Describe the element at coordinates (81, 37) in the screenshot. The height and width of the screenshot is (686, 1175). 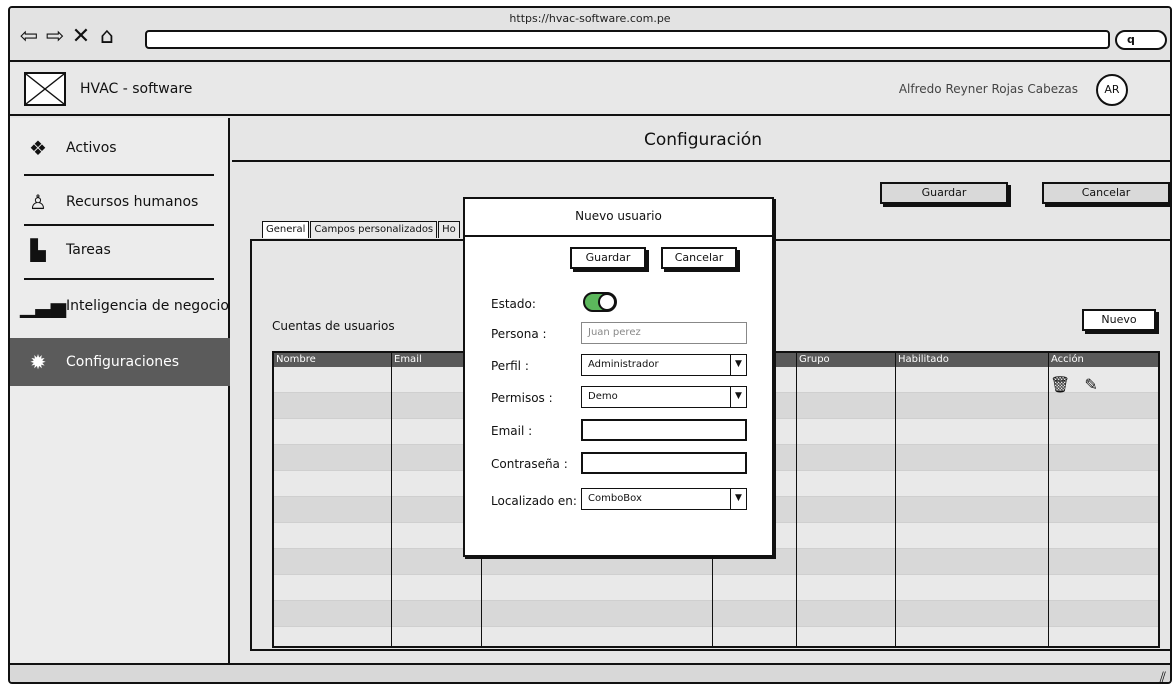
I see `close-icon: ✕` at that location.